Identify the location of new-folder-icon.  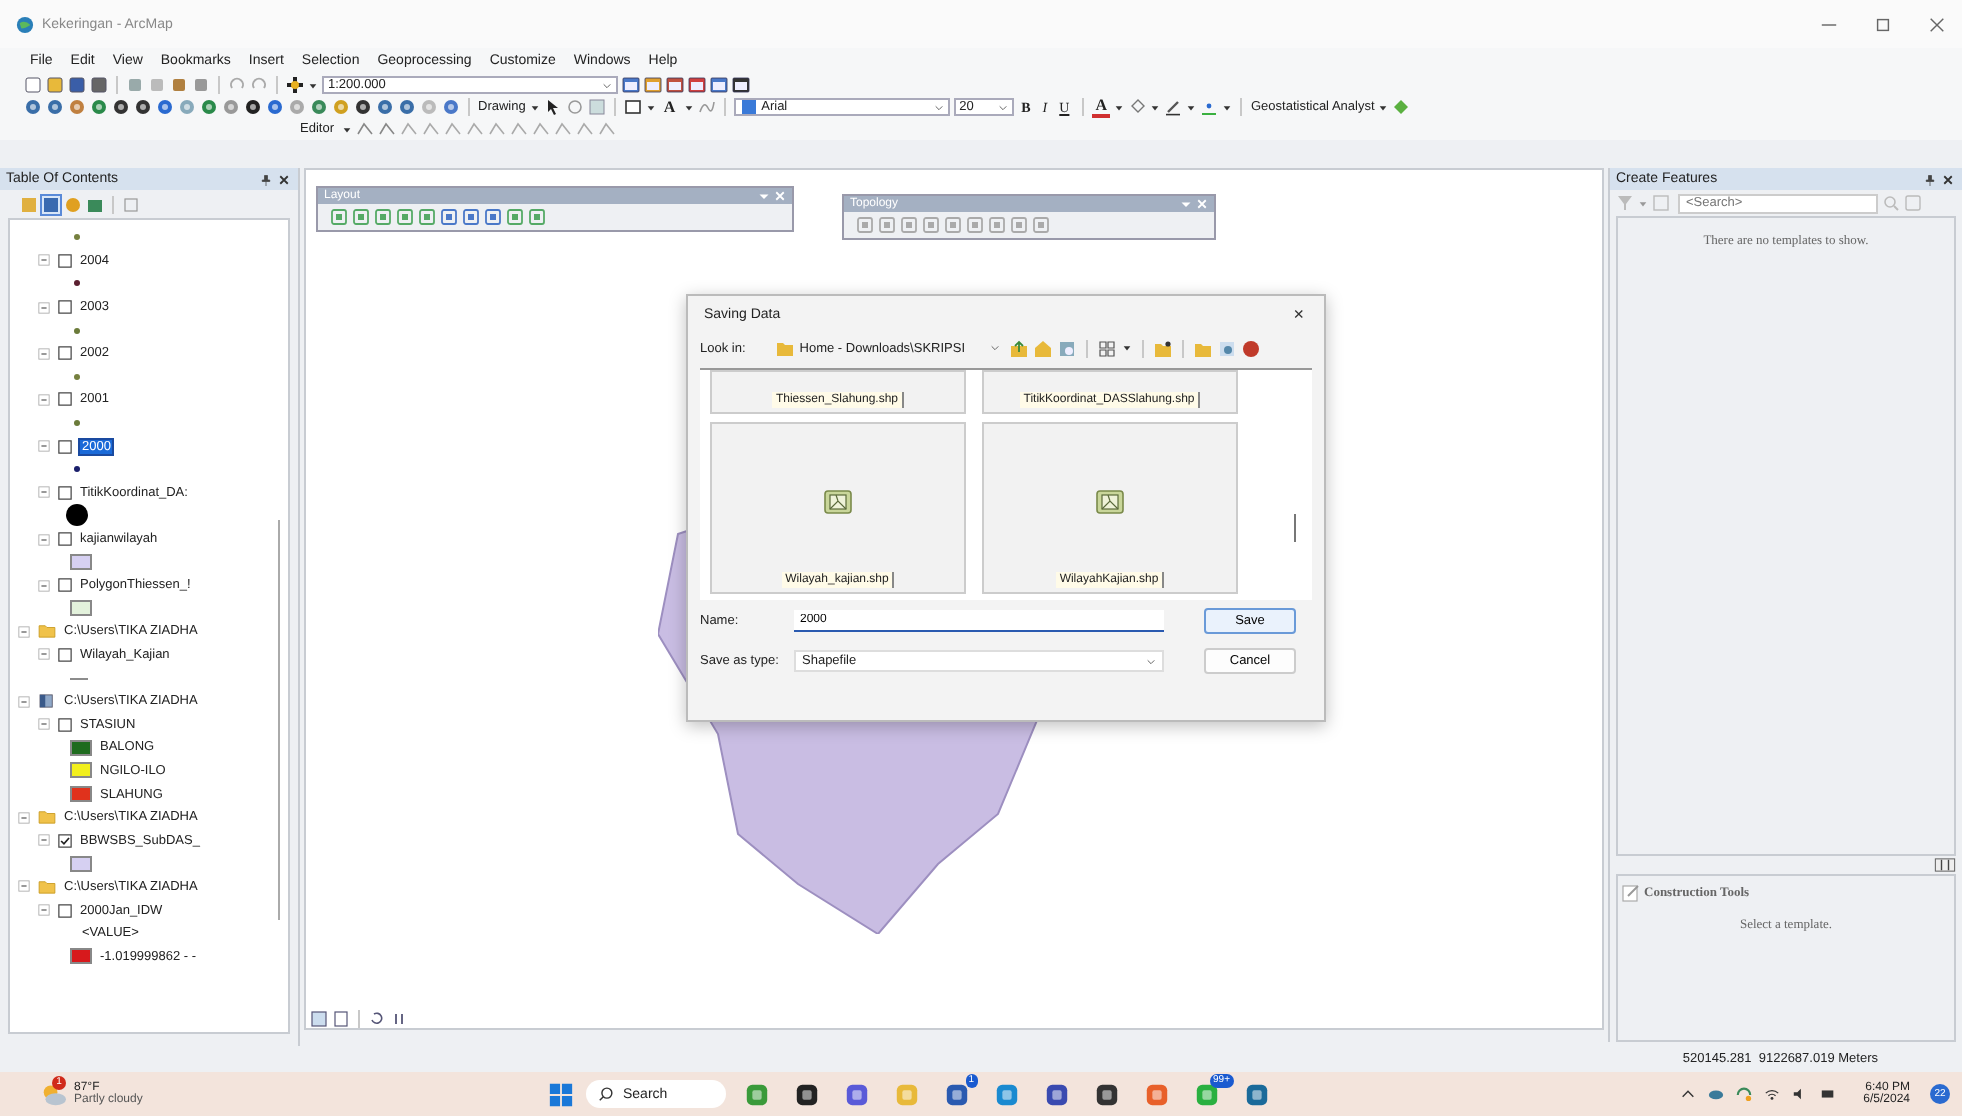
(1162, 348).